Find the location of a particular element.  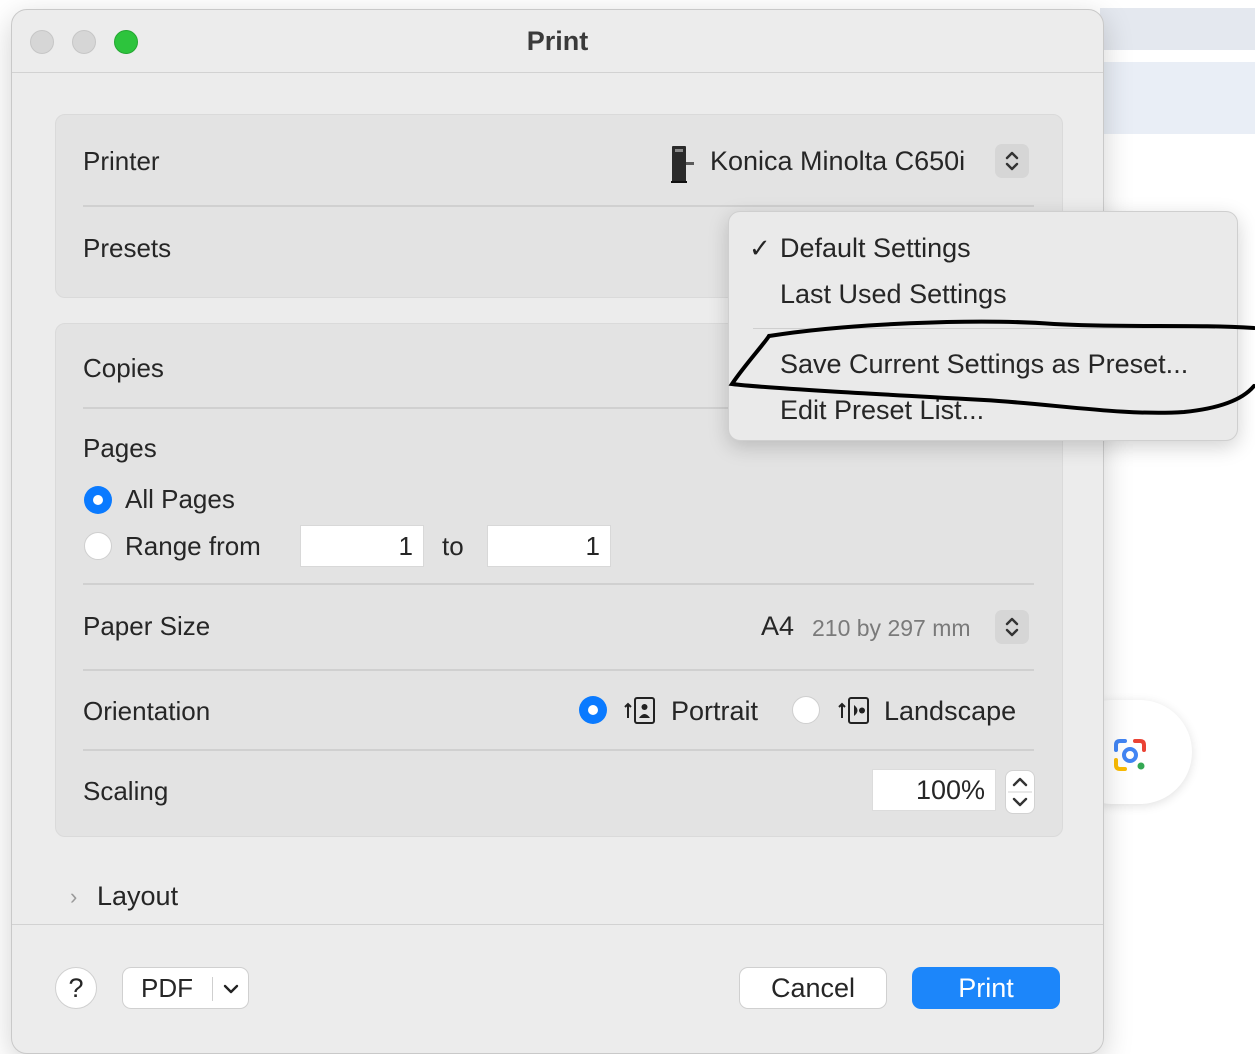

pdf-menu-button: PDF is located at coordinates (185, 988).